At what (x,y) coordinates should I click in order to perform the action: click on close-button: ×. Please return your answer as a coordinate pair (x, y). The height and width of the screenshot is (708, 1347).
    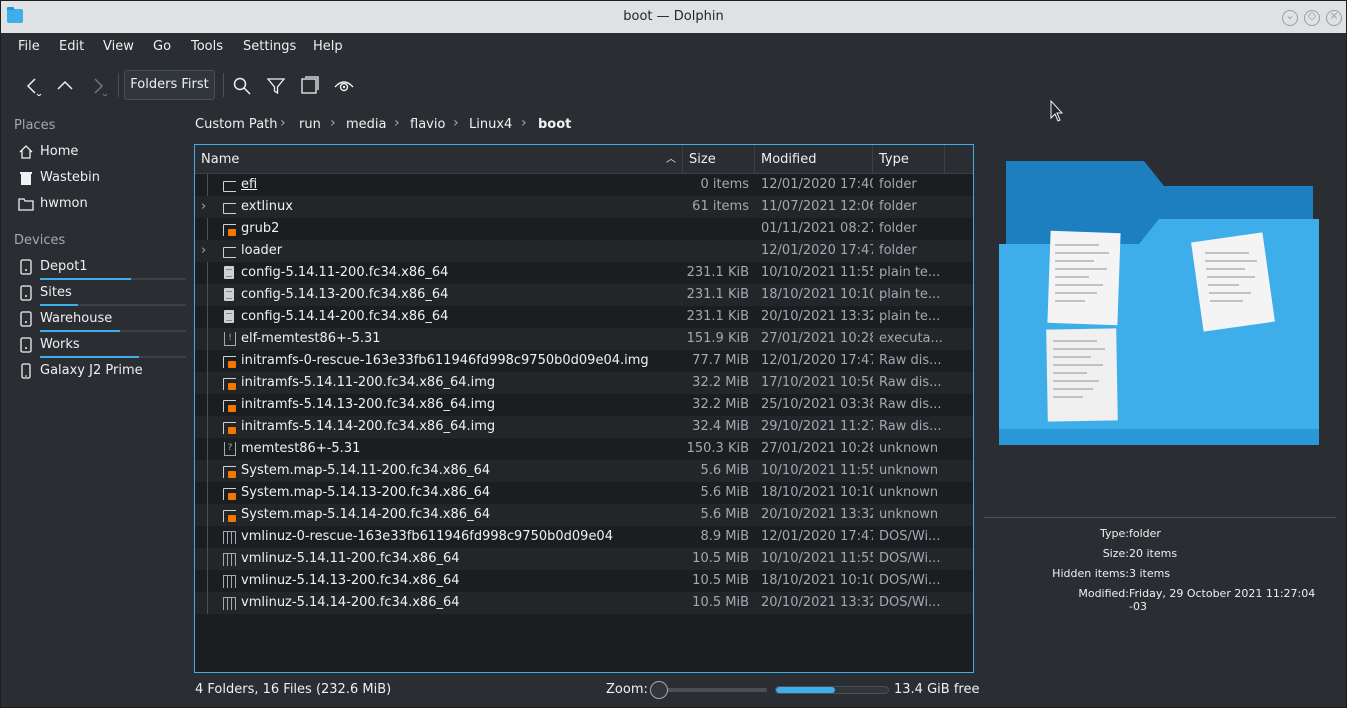
    Looking at the image, I should click on (1334, 17).